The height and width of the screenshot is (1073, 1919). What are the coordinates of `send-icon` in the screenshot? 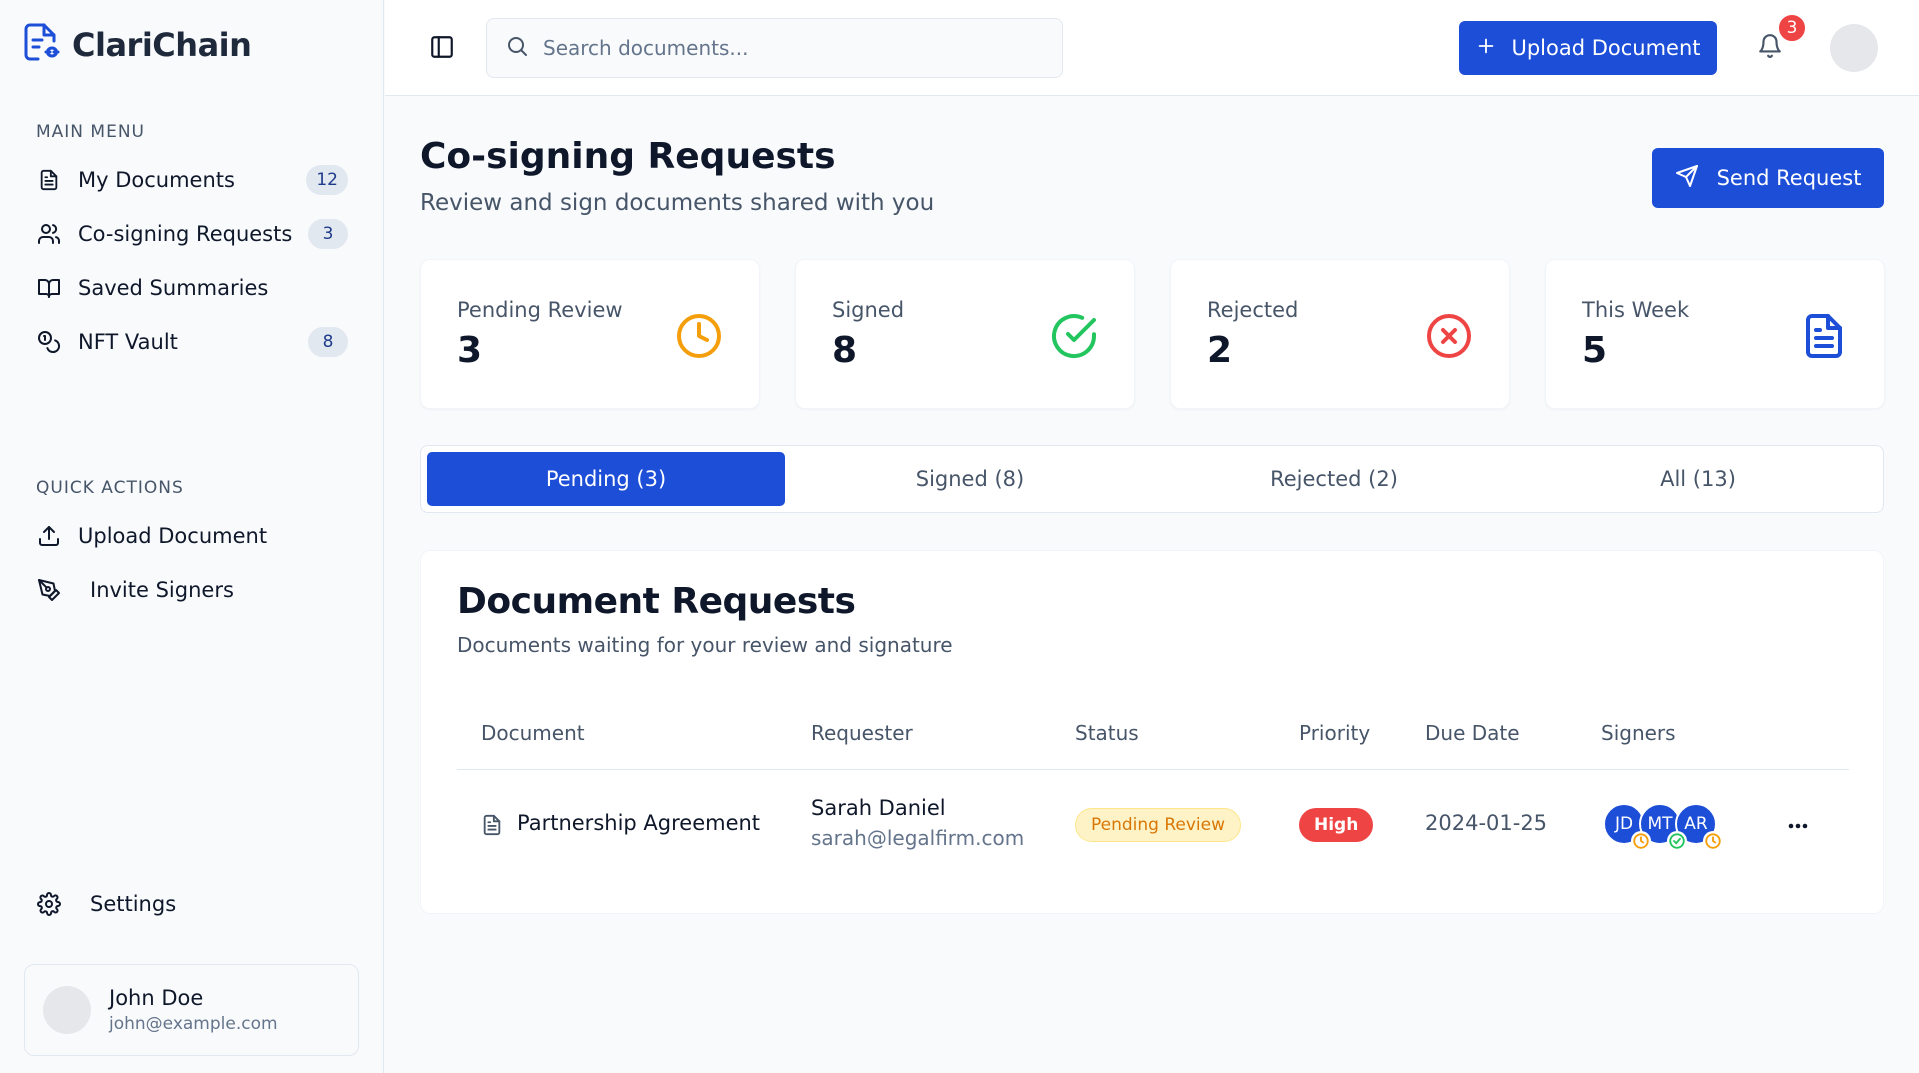 It's located at (1687, 178).